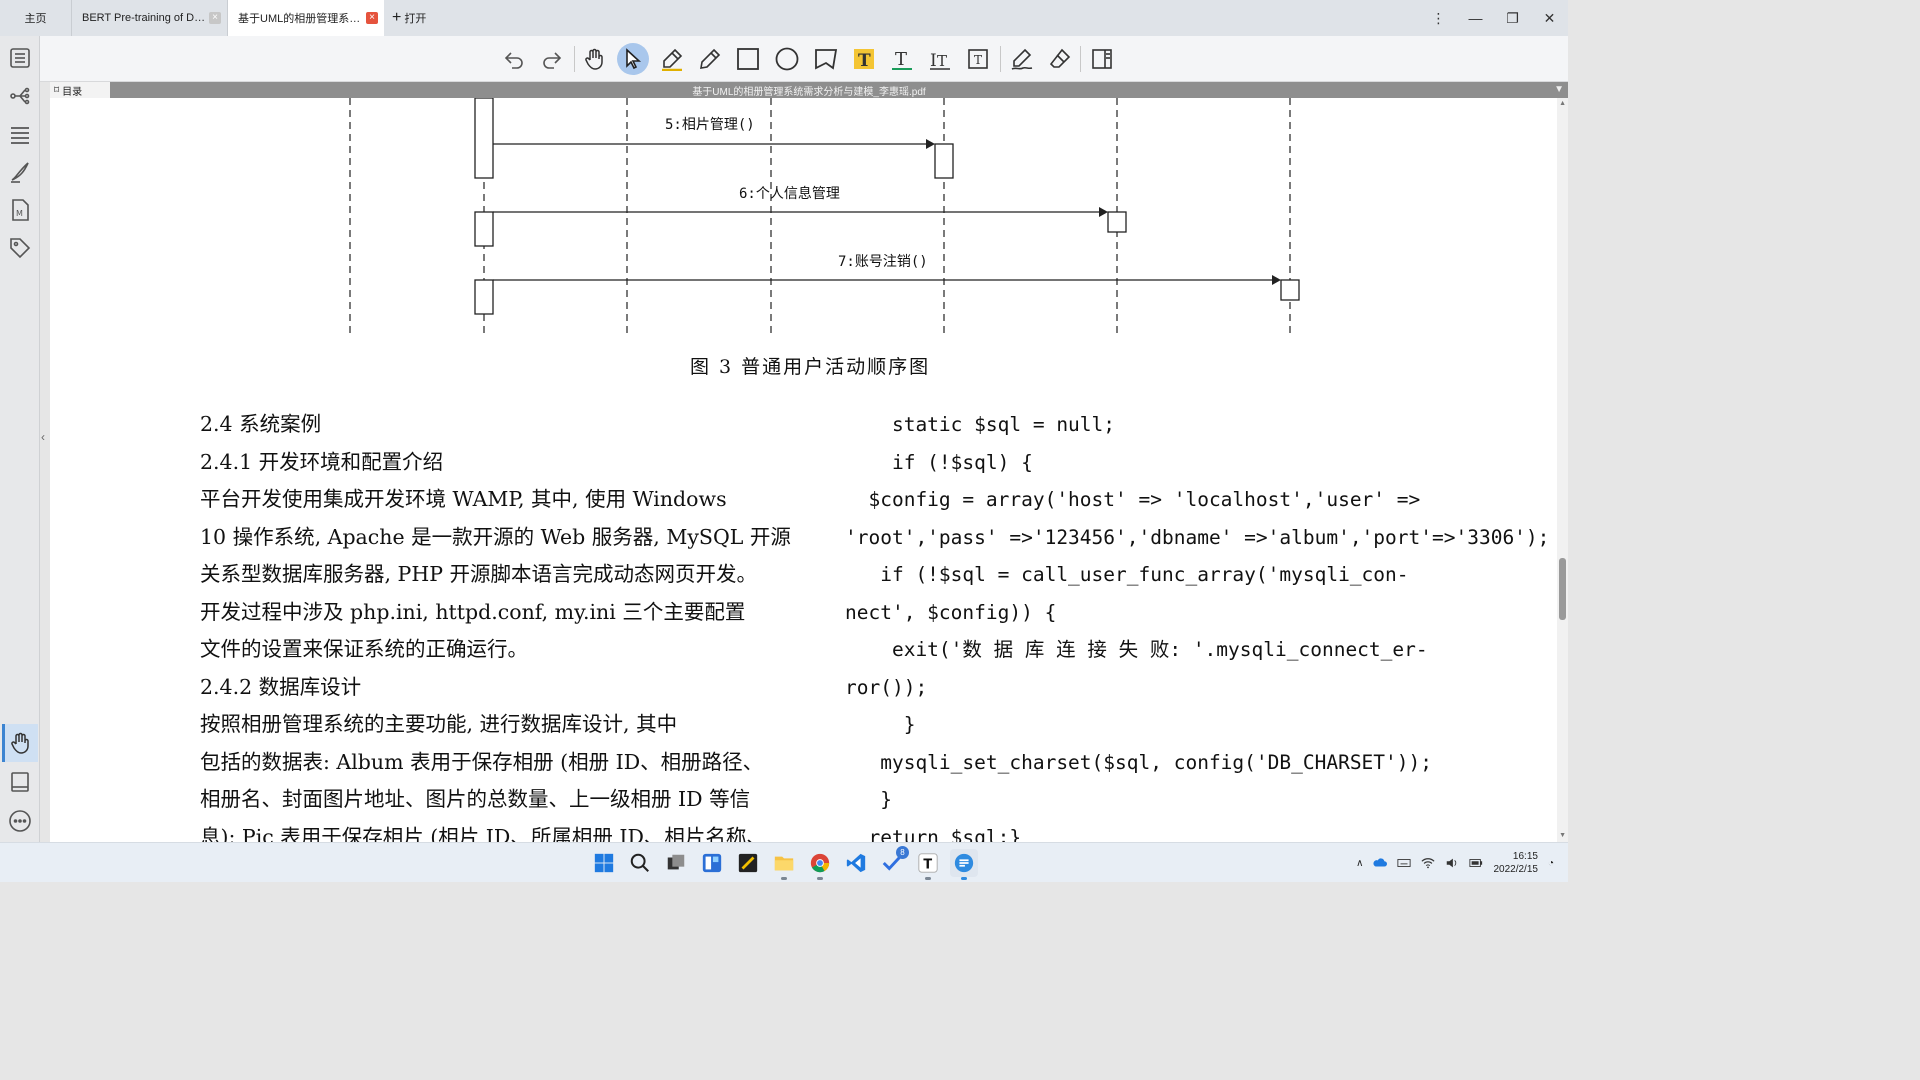  Describe the element at coordinates (439, 724) in the screenshot. I see `paragraph-line: 按照相册管理系统的主要功能, 进行数据库设计, 其中` at that location.